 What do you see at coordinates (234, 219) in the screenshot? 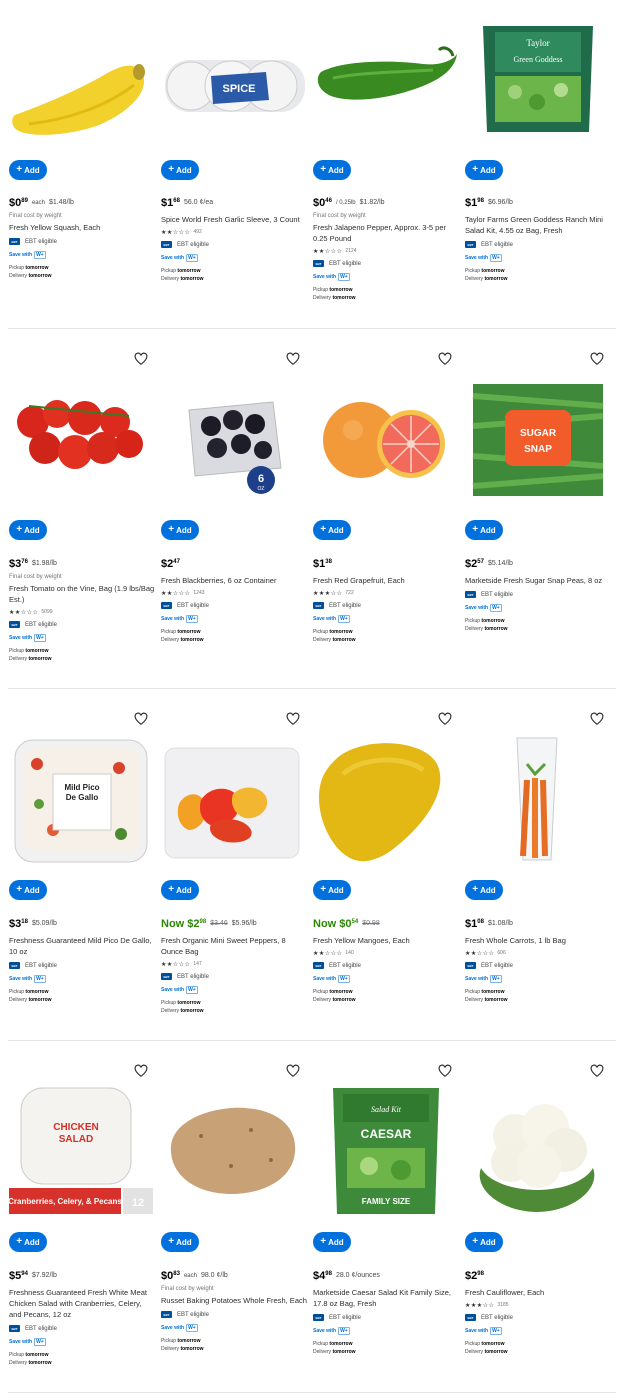
I see `product-title: Spice World Fresh Garlic Sleeve, 3 Count` at bounding box center [234, 219].